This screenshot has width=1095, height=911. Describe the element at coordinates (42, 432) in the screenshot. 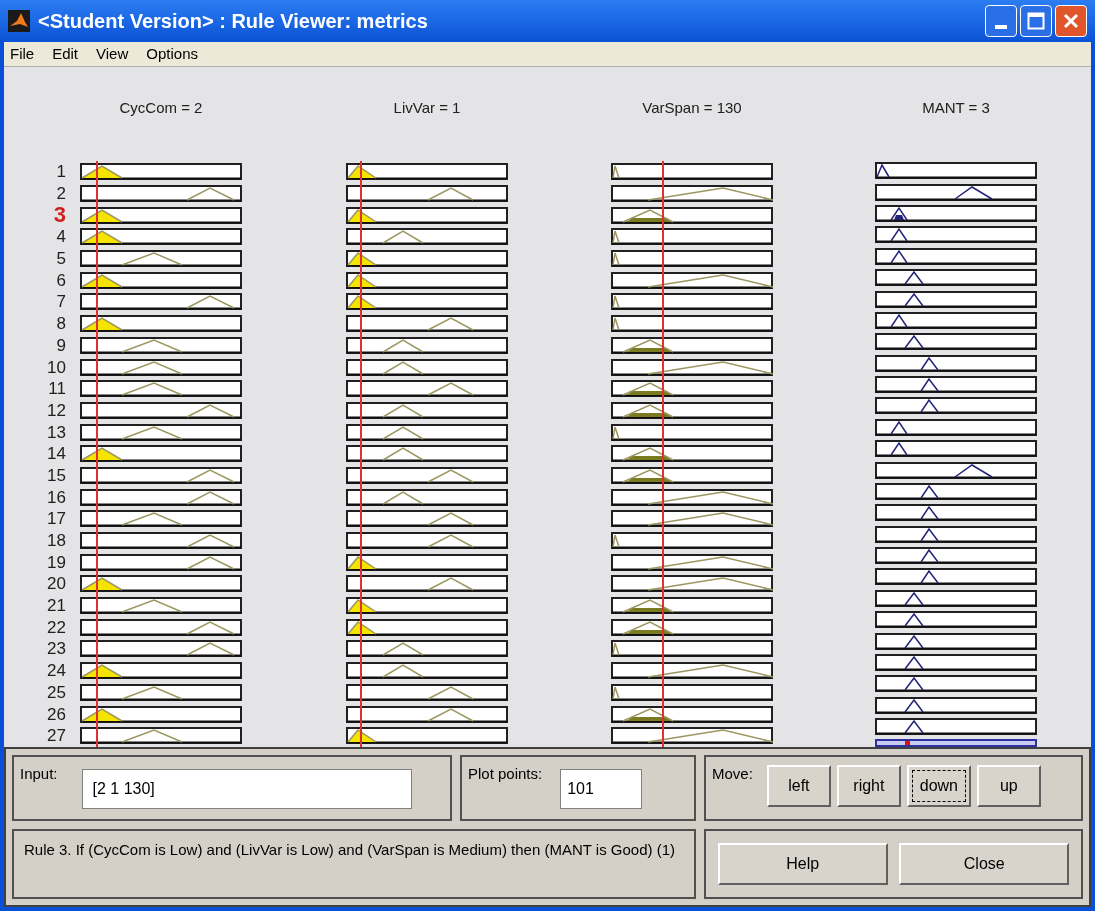

I see `rule-number: 13` at that location.